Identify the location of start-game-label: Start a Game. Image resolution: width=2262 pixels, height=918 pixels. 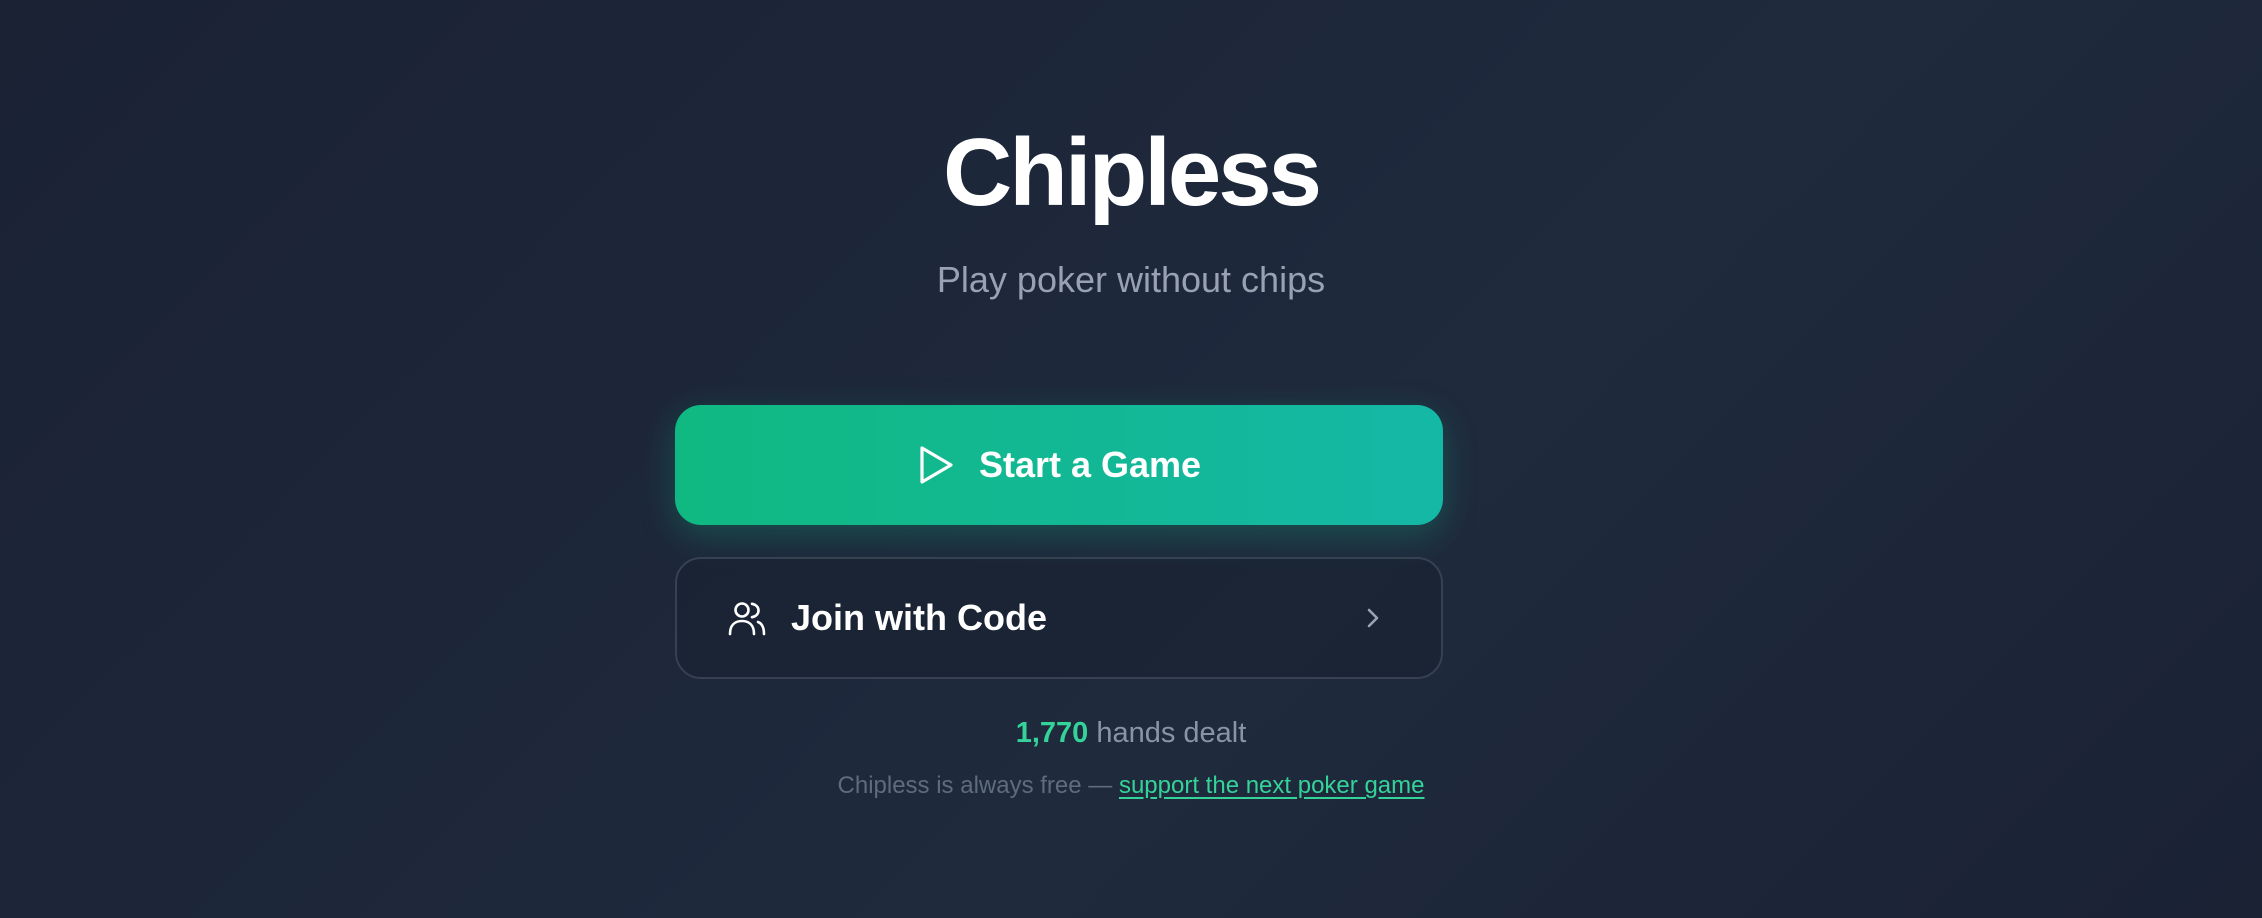
(1090, 464).